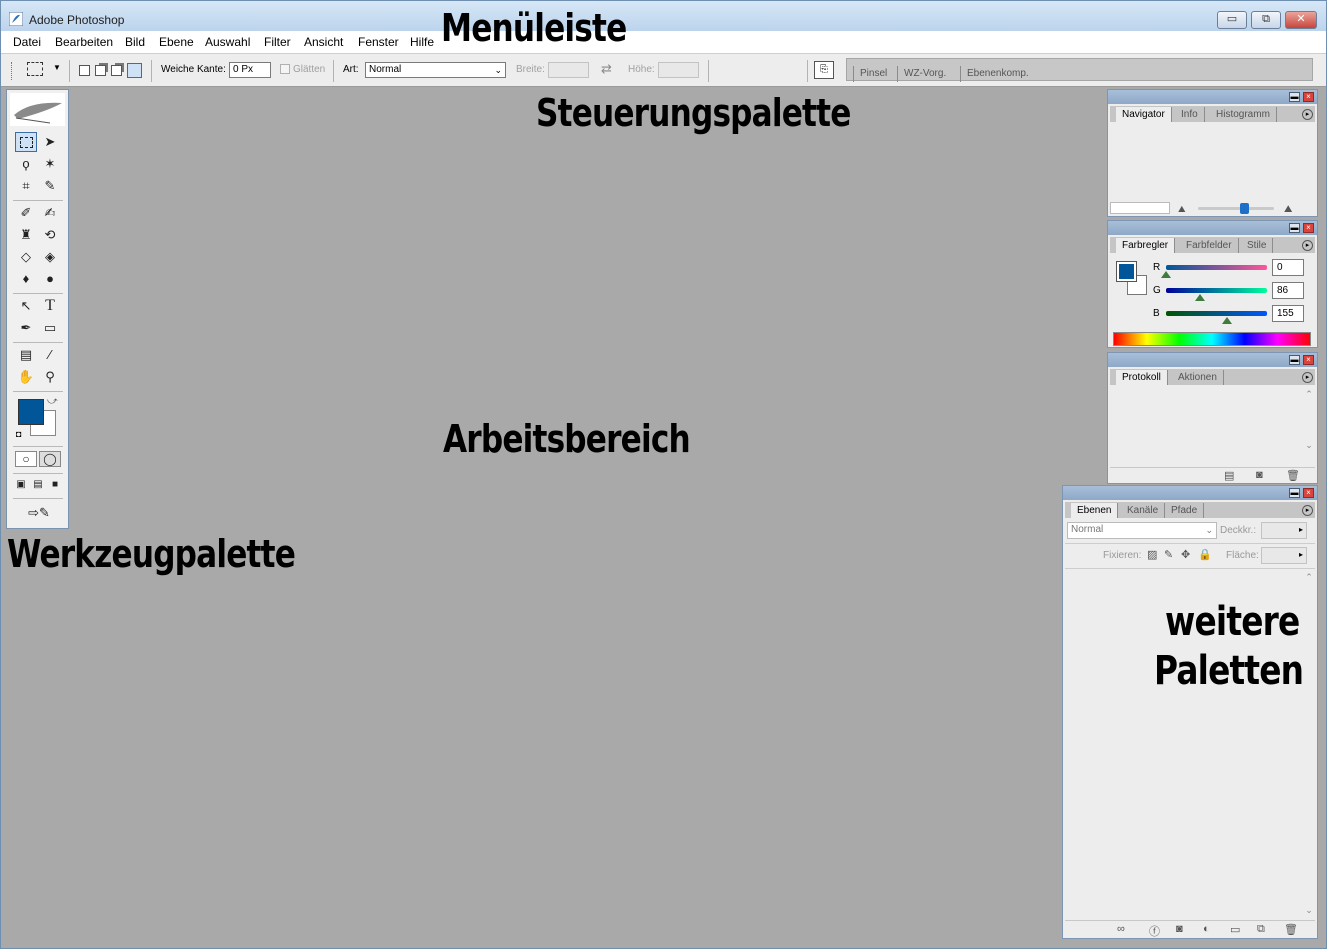  I want to click on intersect-selection-icon, so click(134, 70).